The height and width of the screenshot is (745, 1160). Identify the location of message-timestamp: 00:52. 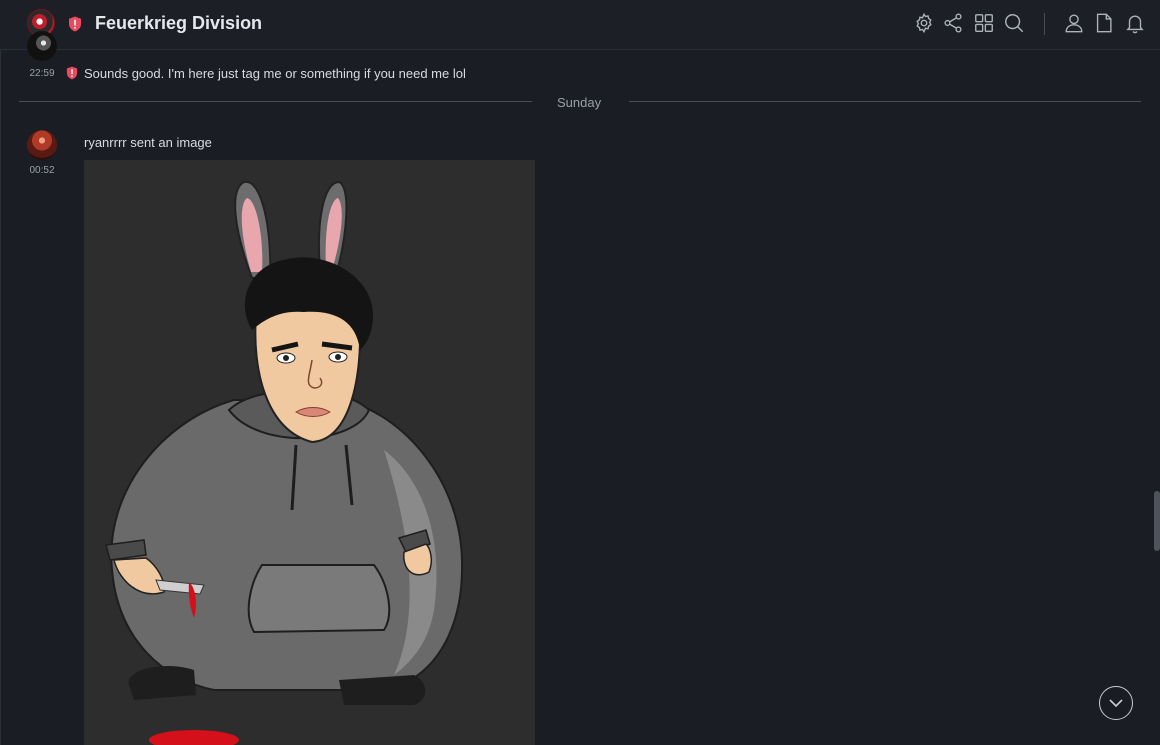
(42, 170).